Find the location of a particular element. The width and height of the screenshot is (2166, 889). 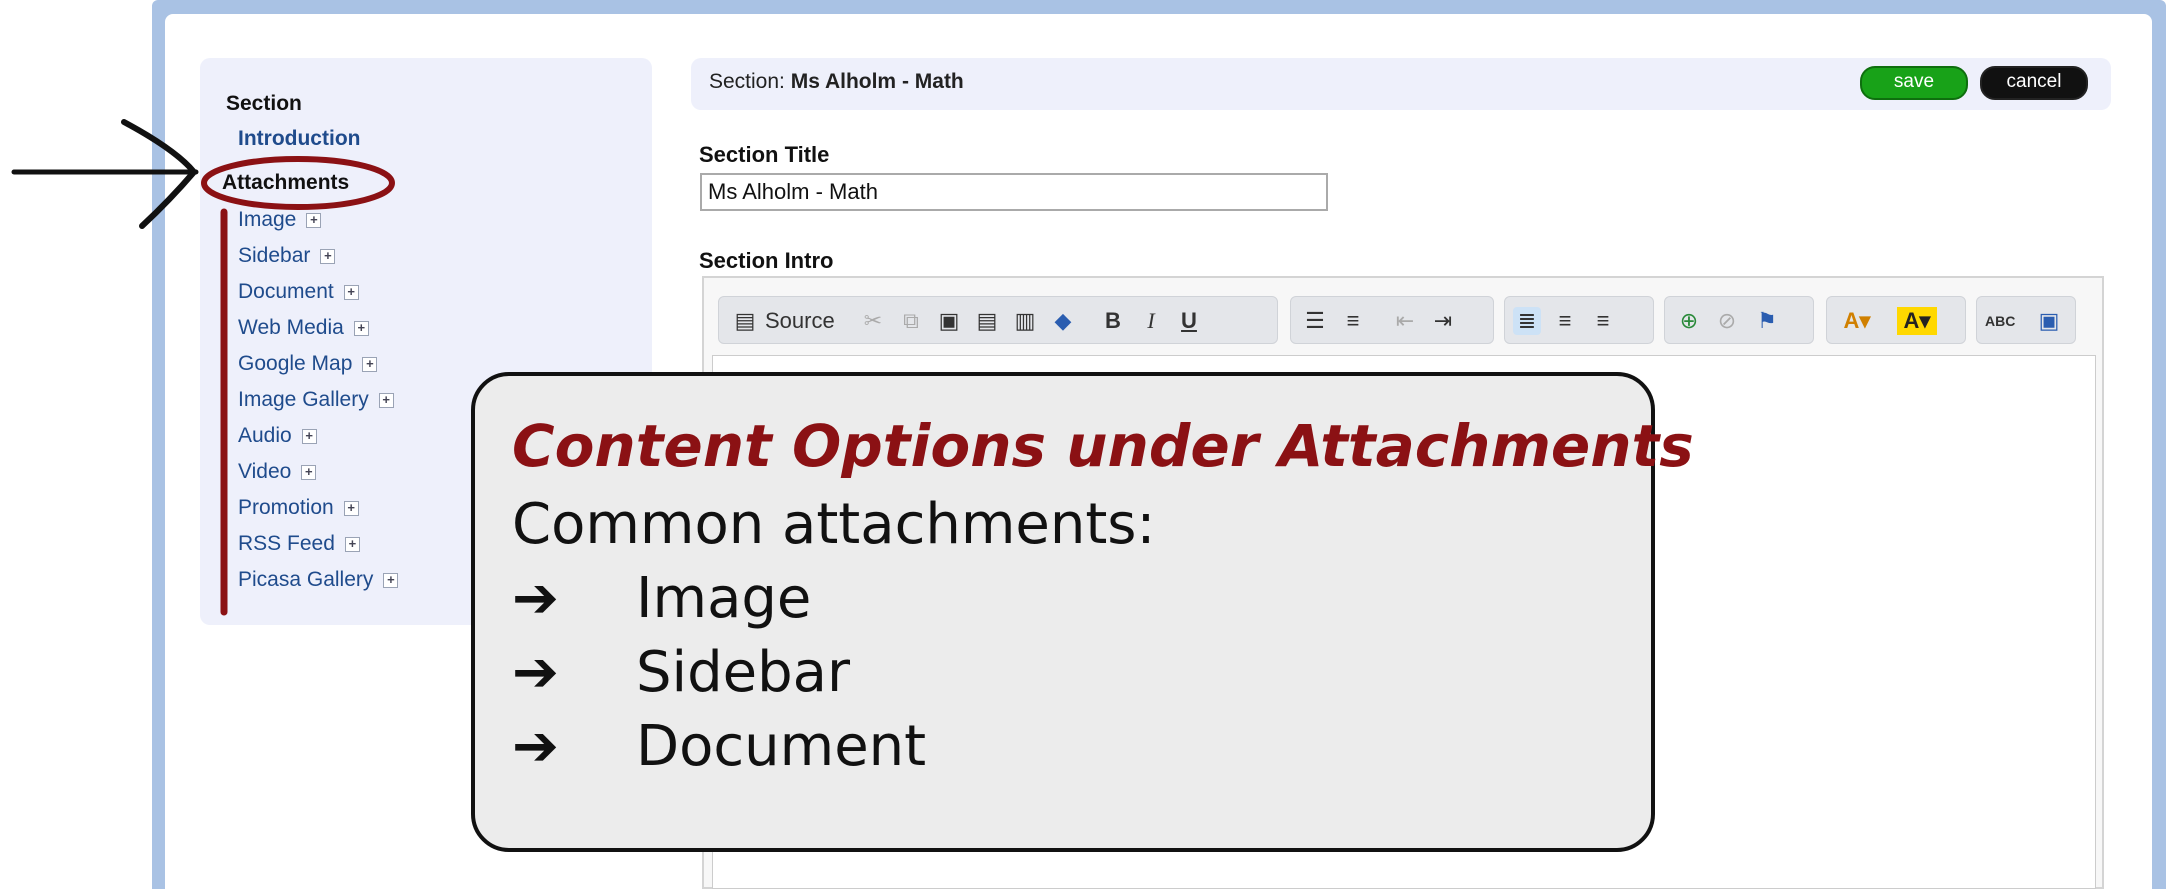

section-title-input is located at coordinates (1014, 192).